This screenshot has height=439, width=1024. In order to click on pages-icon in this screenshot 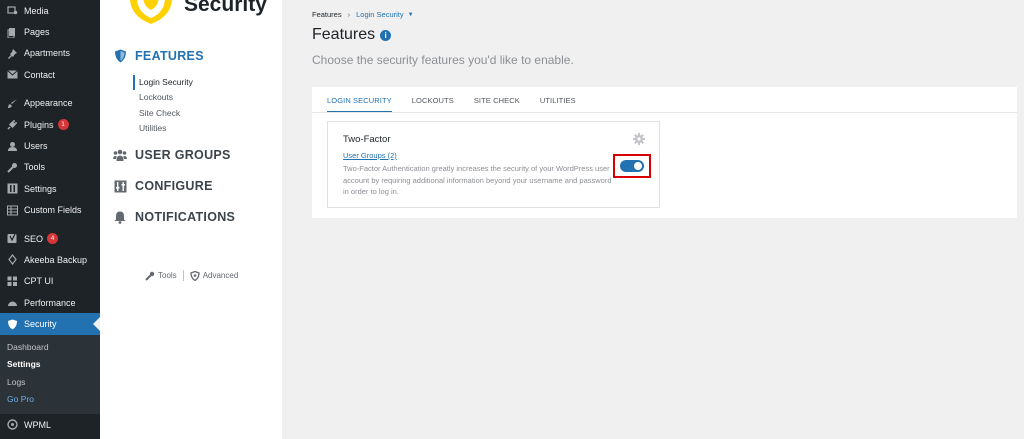, I will do `click(12, 32)`.